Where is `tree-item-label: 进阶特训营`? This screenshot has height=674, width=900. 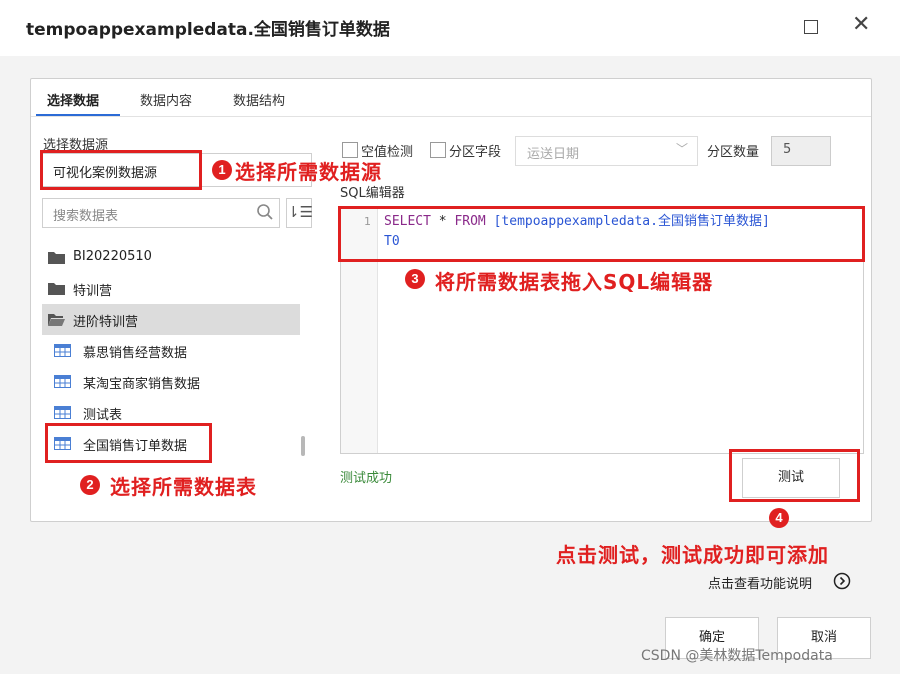 tree-item-label: 进阶特训营 is located at coordinates (106, 322).